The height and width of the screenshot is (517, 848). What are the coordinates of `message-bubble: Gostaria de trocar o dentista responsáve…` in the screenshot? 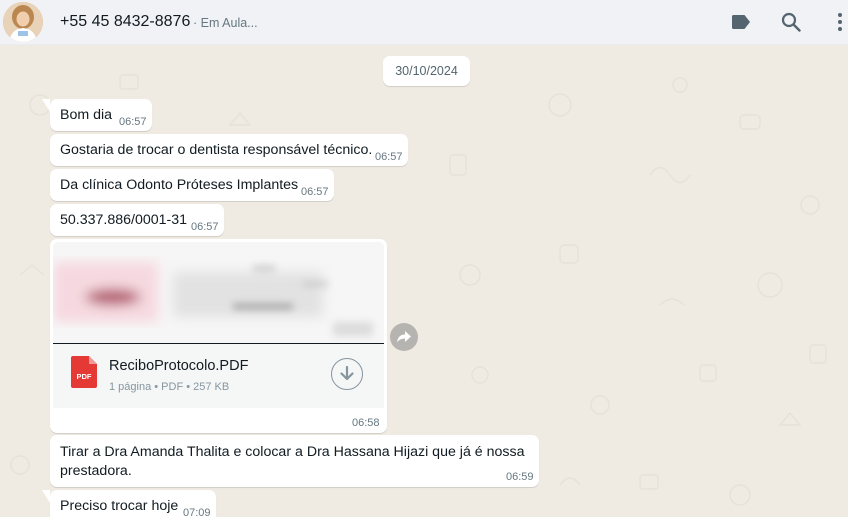 It's located at (229, 150).